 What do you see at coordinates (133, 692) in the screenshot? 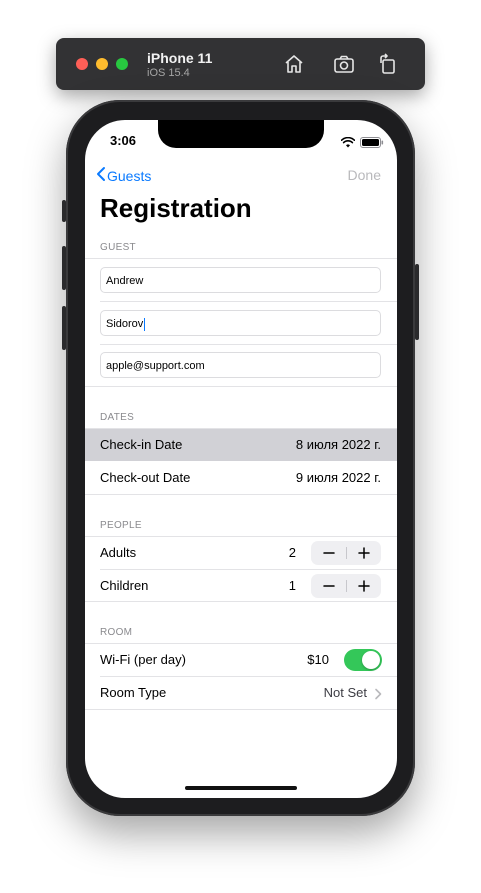
I see `room-type-label: Room Type` at bounding box center [133, 692].